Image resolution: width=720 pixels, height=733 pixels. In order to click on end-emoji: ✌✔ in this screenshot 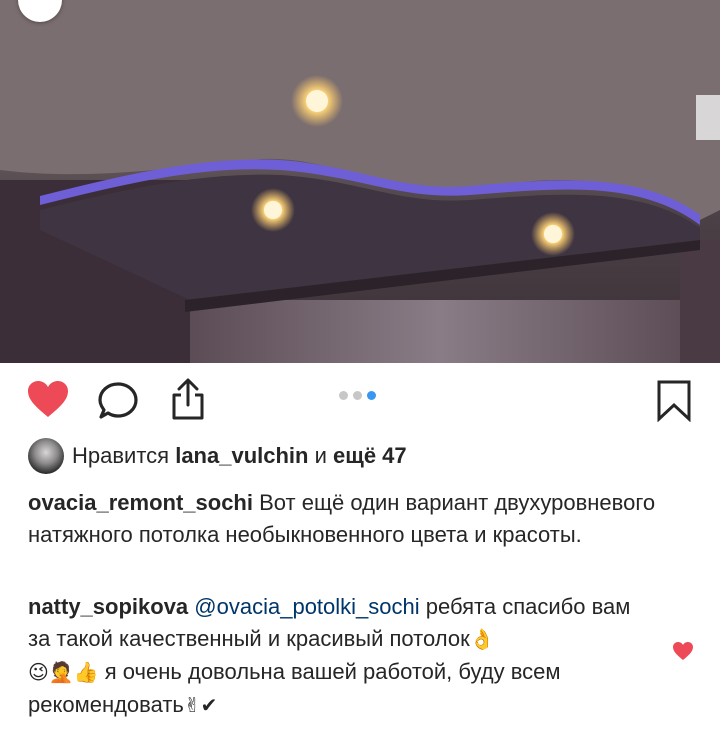, I will do `click(200, 706)`.